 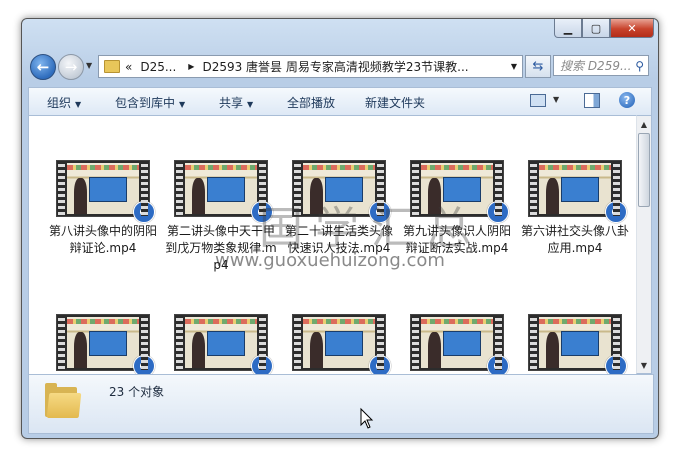 I want to click on refresh-icon: ⇆, so click(x=538, y=66).